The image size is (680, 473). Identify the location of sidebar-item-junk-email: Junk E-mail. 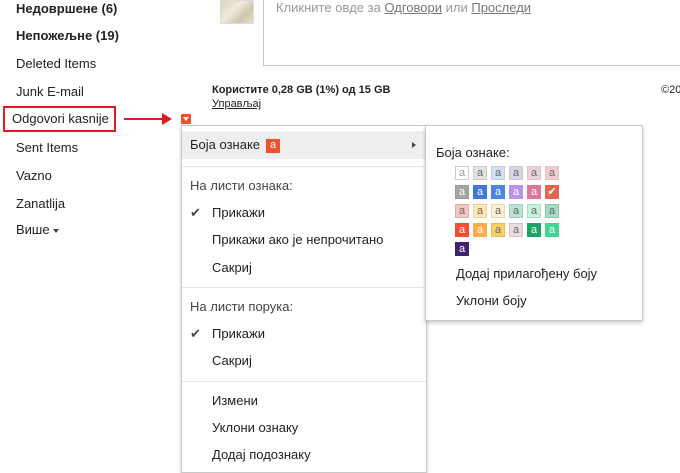
(50, 91).